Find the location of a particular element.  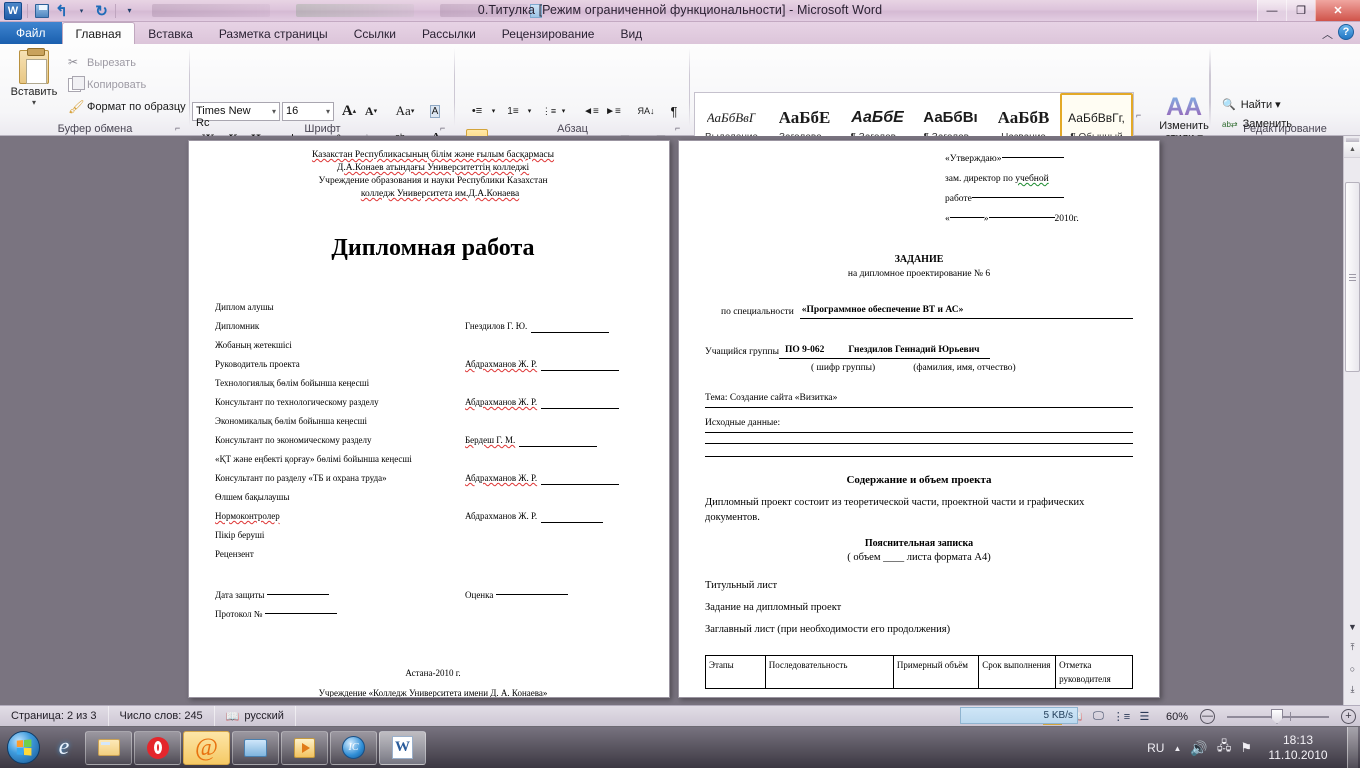

language-indicator-tray: RU is located at coordinates (1155, 748).